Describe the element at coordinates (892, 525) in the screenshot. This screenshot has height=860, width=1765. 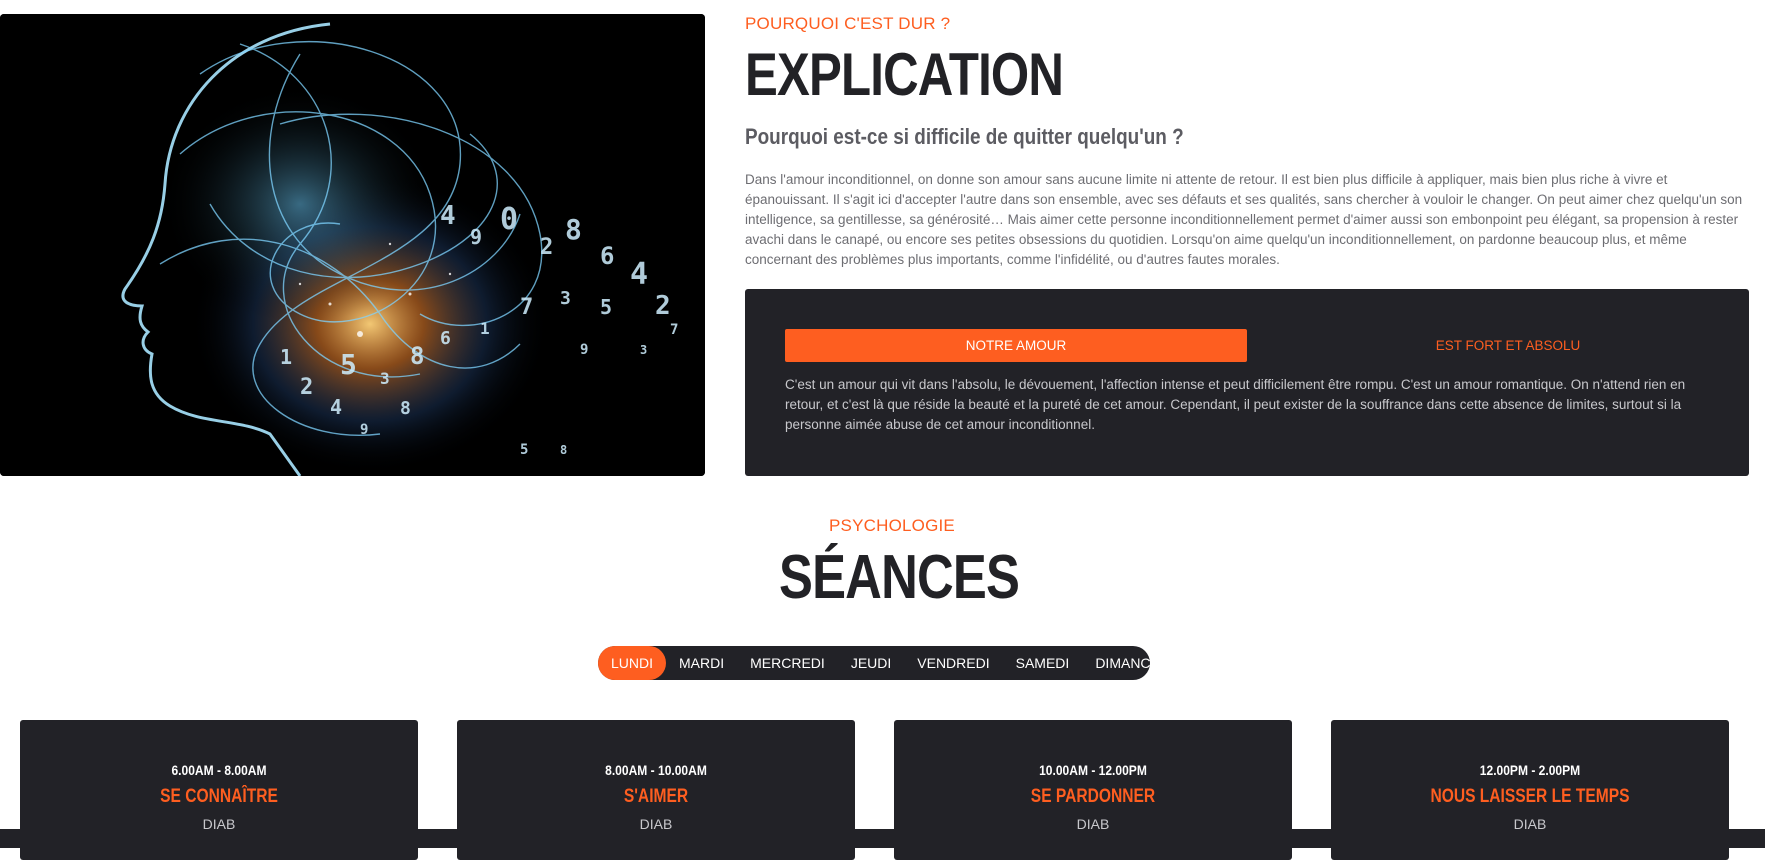
I see `seances-kicker: PSYCHOLOGIE` at that location.